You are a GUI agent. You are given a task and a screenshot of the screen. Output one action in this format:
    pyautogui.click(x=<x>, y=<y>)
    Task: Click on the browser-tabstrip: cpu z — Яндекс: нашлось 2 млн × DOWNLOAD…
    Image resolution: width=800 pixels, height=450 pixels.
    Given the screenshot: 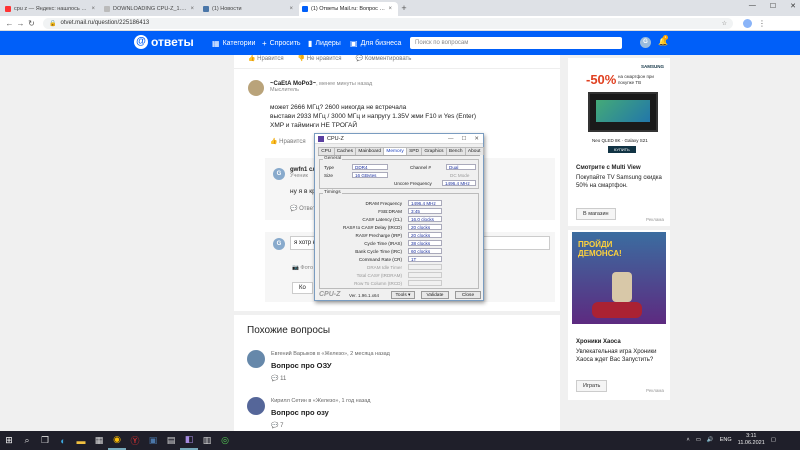 What is the action you would take?
    pyautogui.click(x=400, y=8)
    